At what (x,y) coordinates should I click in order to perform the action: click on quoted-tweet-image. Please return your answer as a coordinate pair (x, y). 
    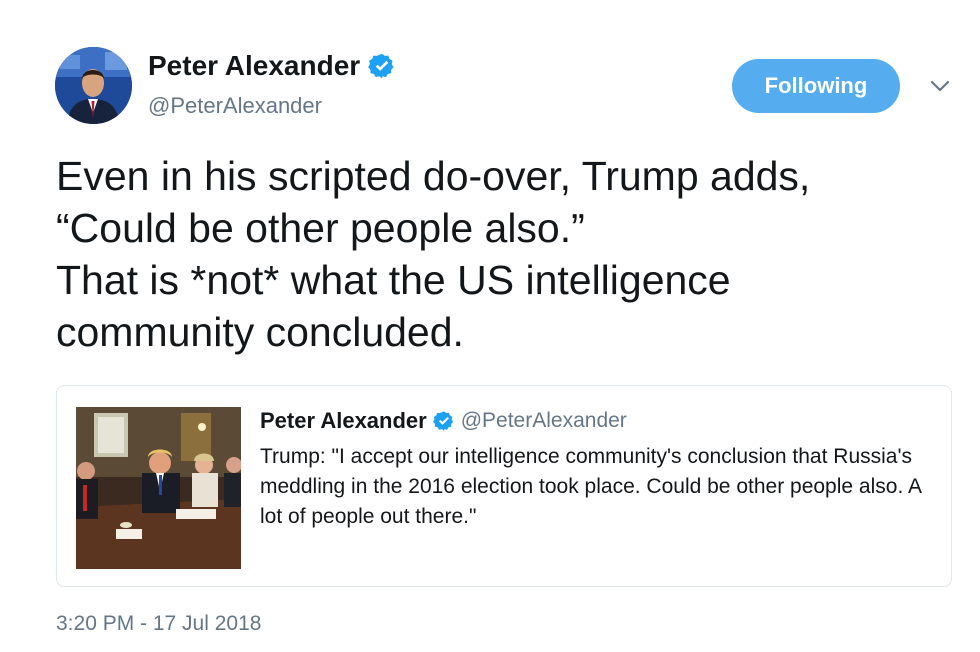
    Looking at the image, I should click on (158, 488).